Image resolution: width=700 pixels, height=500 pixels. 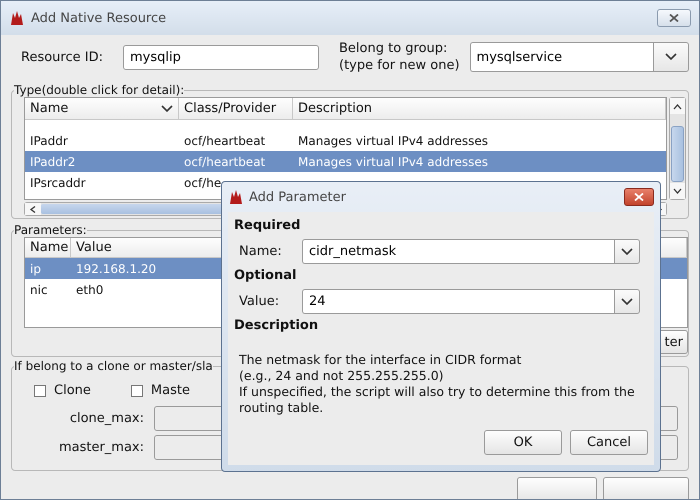 What do you see at coordinates (58, 183) in the screenshot?
I see `table-cell-text: IPsrcaddr` at bounding box center [58, 183].